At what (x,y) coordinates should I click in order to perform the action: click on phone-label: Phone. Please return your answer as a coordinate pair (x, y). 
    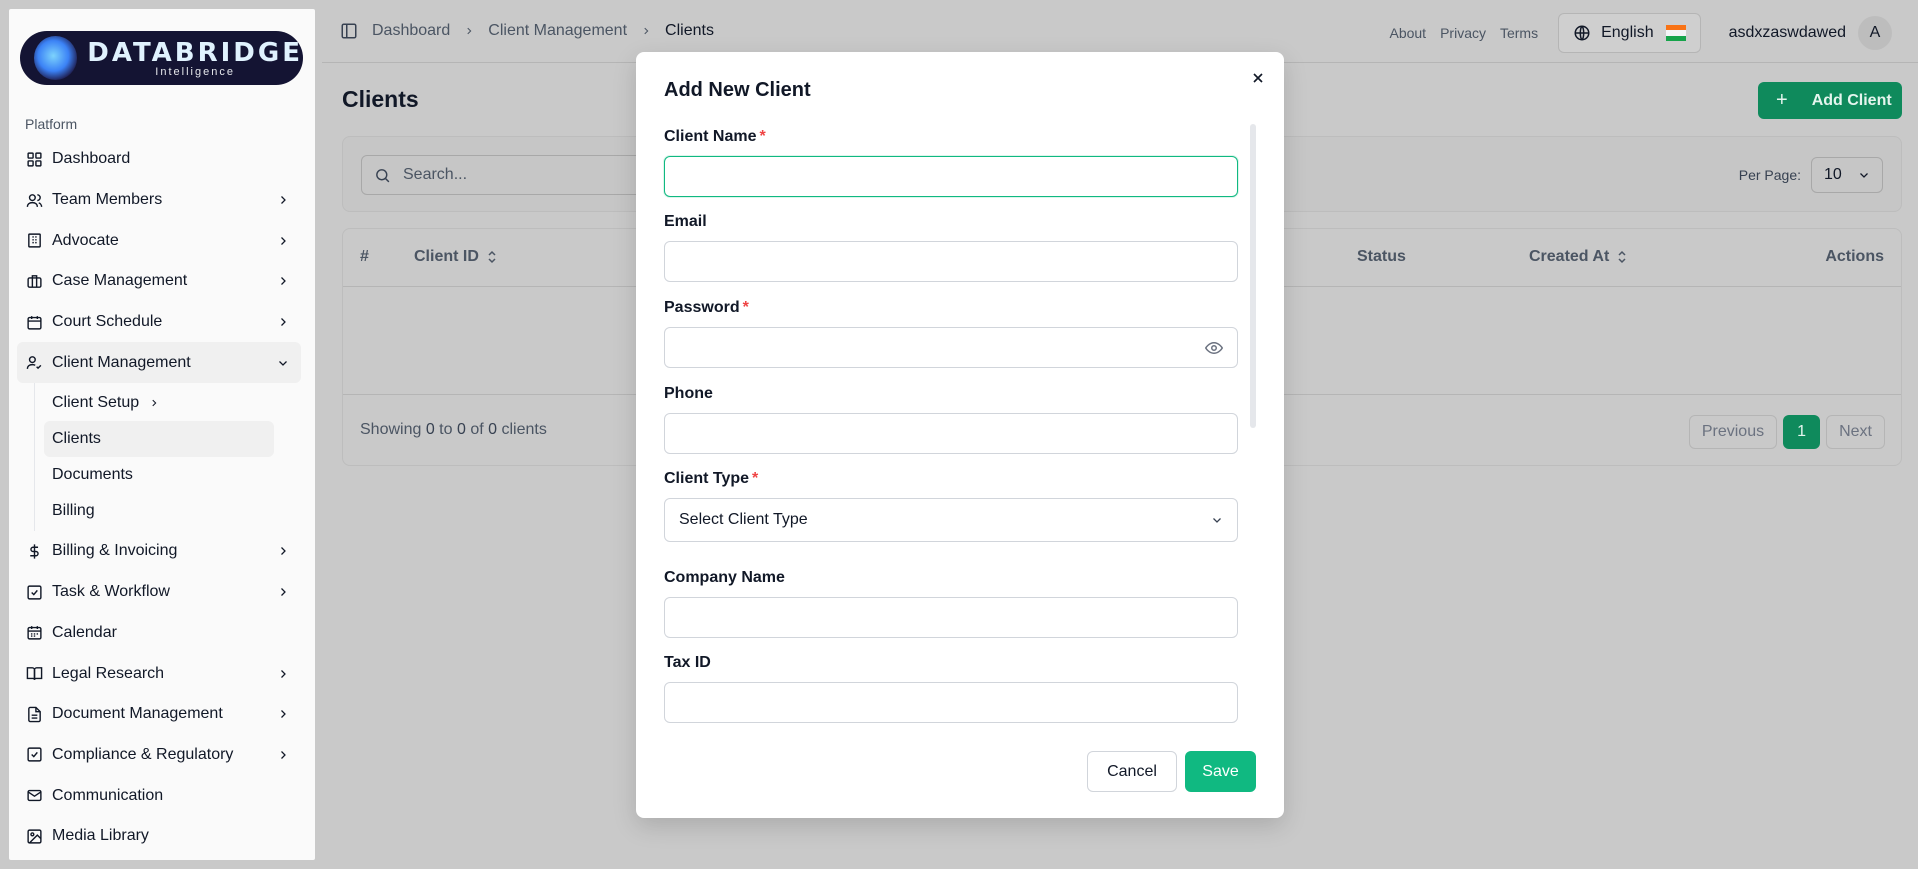
    Looking at the image, I should click on (688, 393).